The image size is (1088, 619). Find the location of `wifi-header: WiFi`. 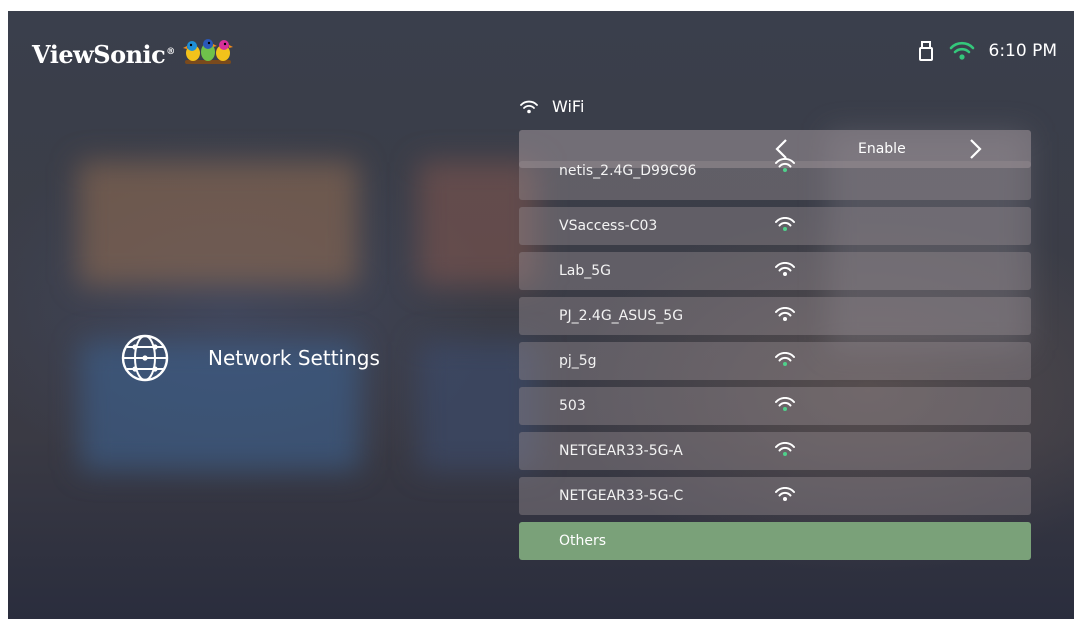

wifi-header: WiFi is located at coordinates (552, 106).